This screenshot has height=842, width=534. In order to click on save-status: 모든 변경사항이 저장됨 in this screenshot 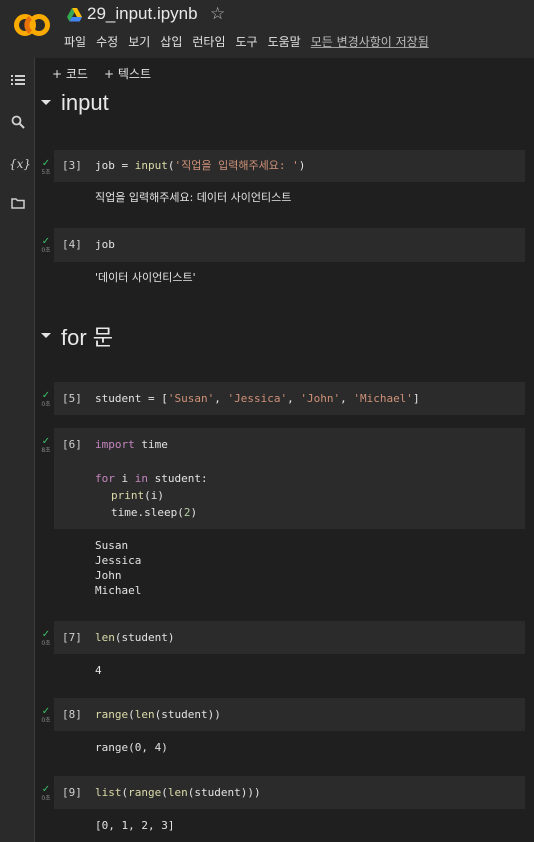, I will do `click(370, 42)`.